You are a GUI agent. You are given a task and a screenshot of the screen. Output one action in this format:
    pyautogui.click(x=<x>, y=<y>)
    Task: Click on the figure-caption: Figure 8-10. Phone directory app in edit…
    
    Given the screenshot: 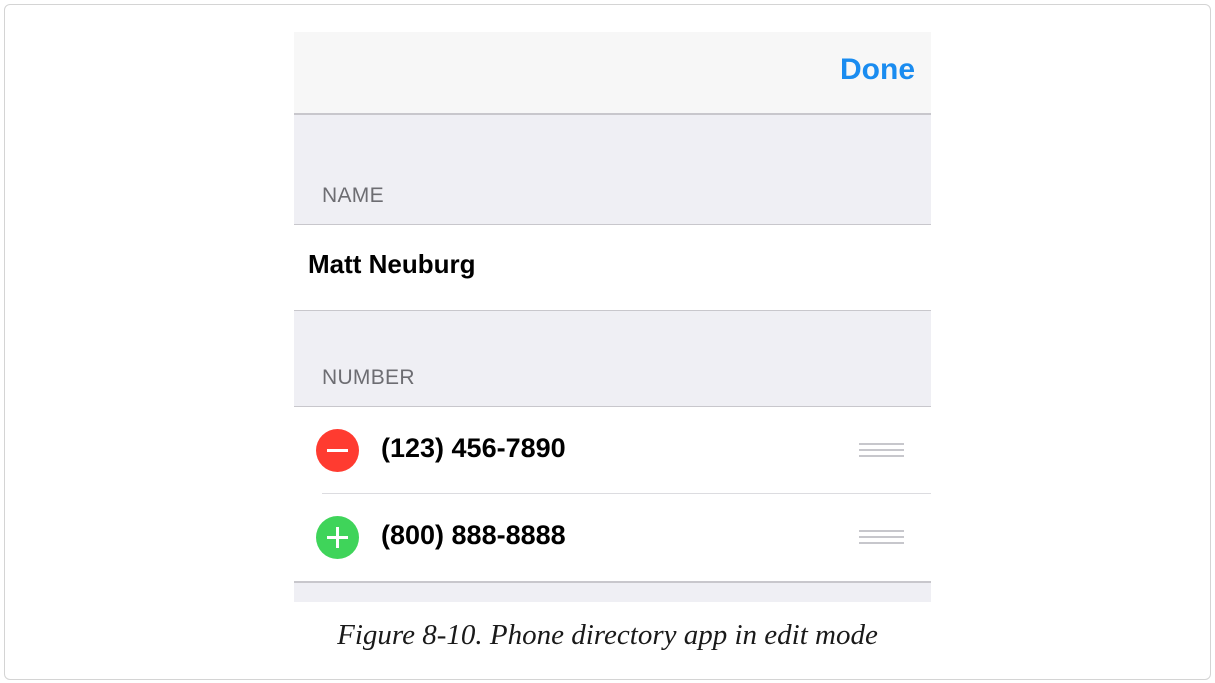 What is the action you would take?
    pyautogui.click(x=607, y=635)
    